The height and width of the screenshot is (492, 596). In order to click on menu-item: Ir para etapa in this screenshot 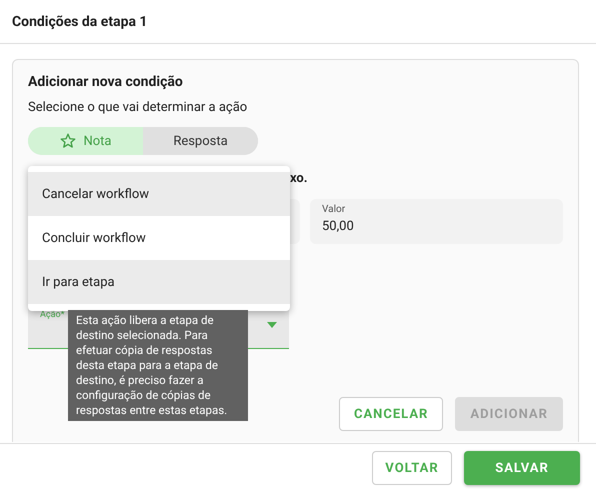, I will do `click(159, 282)`.